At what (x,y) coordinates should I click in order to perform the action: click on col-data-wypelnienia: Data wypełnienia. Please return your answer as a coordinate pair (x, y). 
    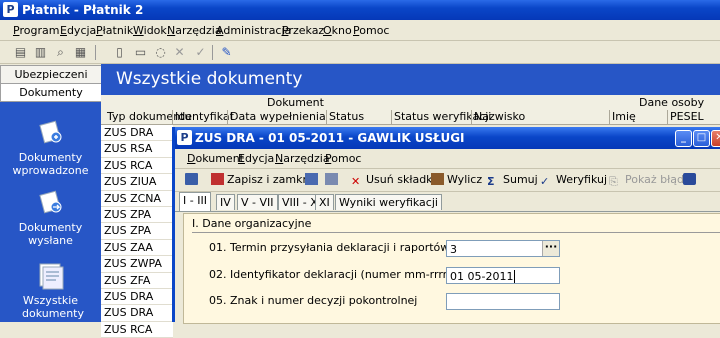
    Looking at the image, I should click on (276, 117).